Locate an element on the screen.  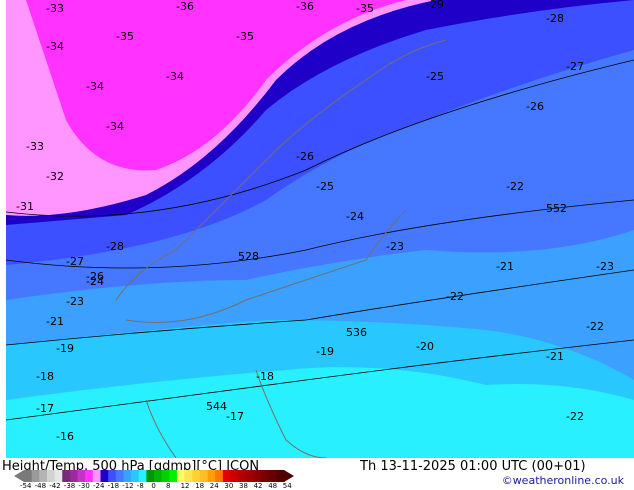
colorbar-label: -54 is located at coordinates (26, 486).